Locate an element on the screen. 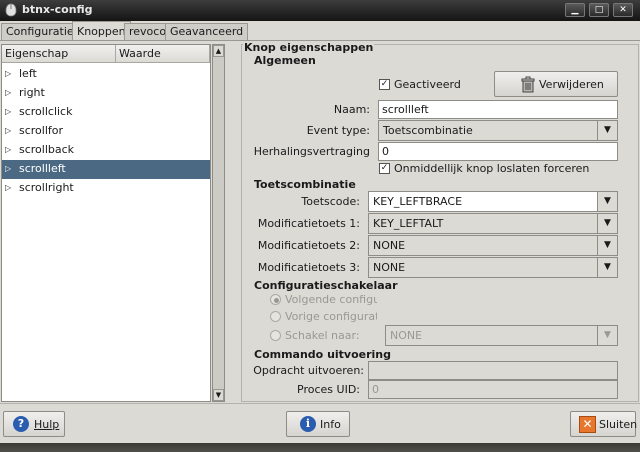 This screenshot has height=452, width=640. exec-command-label: Opdracht uitvoeren: is located at coordinates (308, 370).